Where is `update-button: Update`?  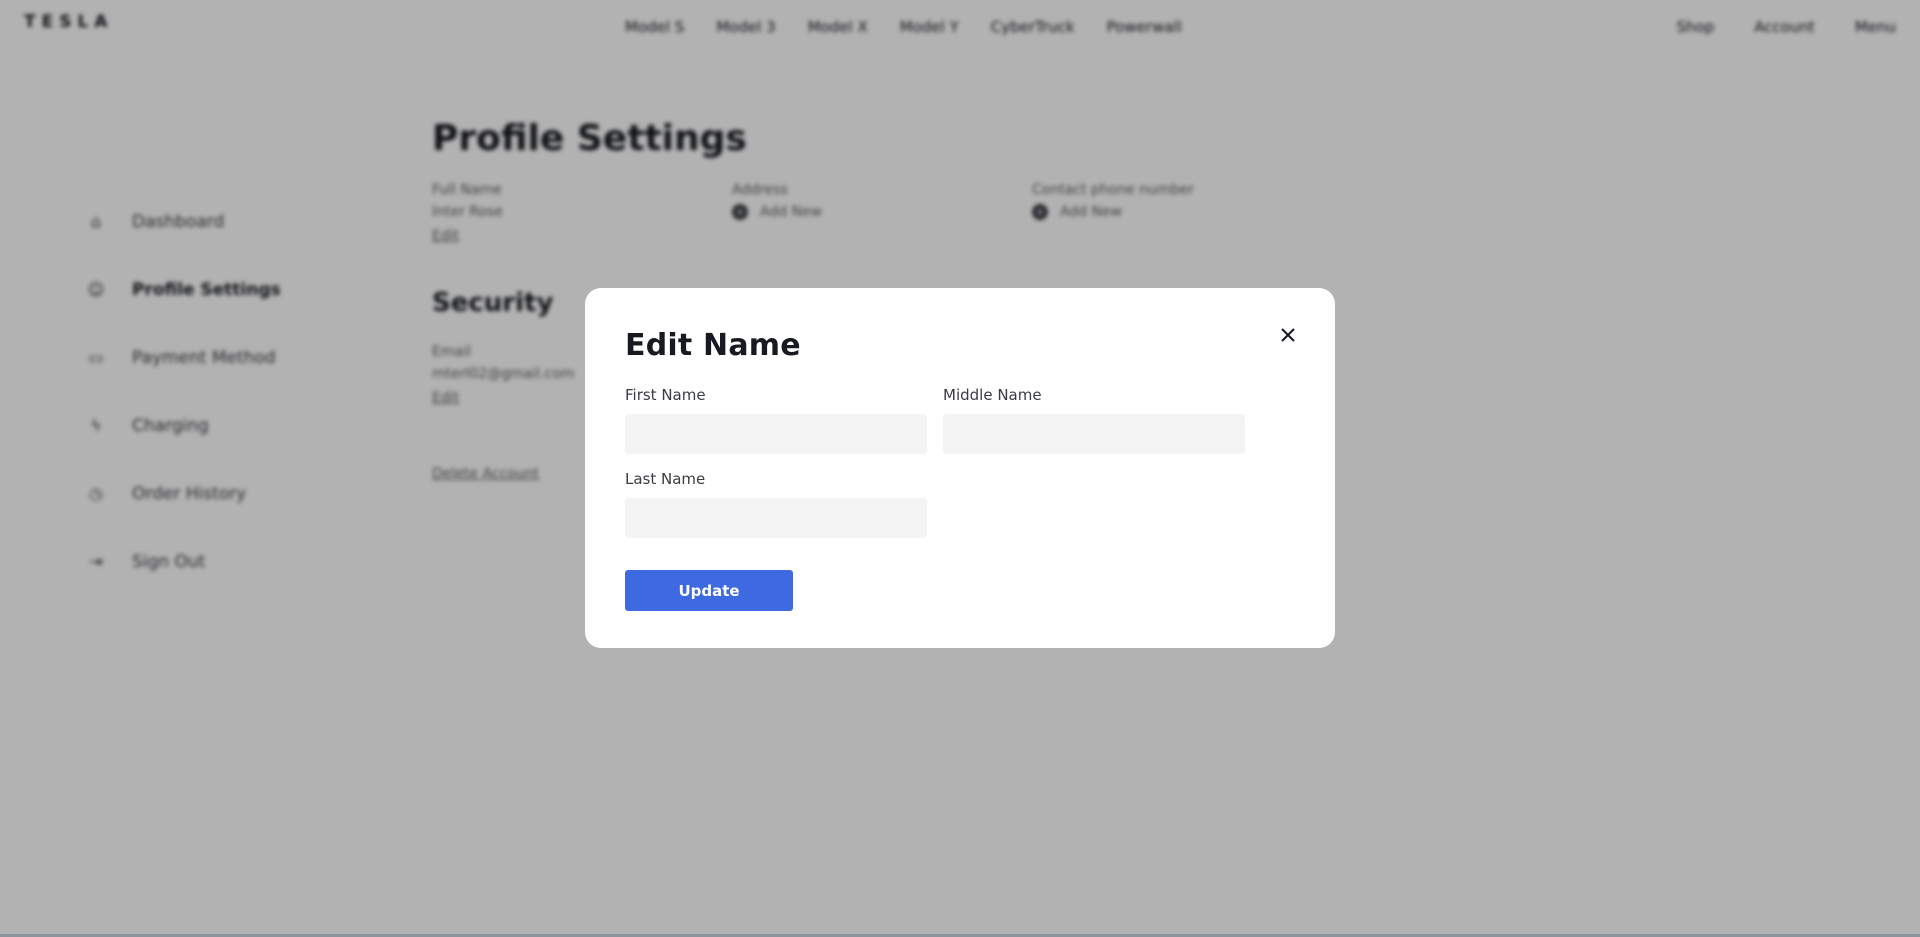
update-button: Update is located at coordinates (709, 590).